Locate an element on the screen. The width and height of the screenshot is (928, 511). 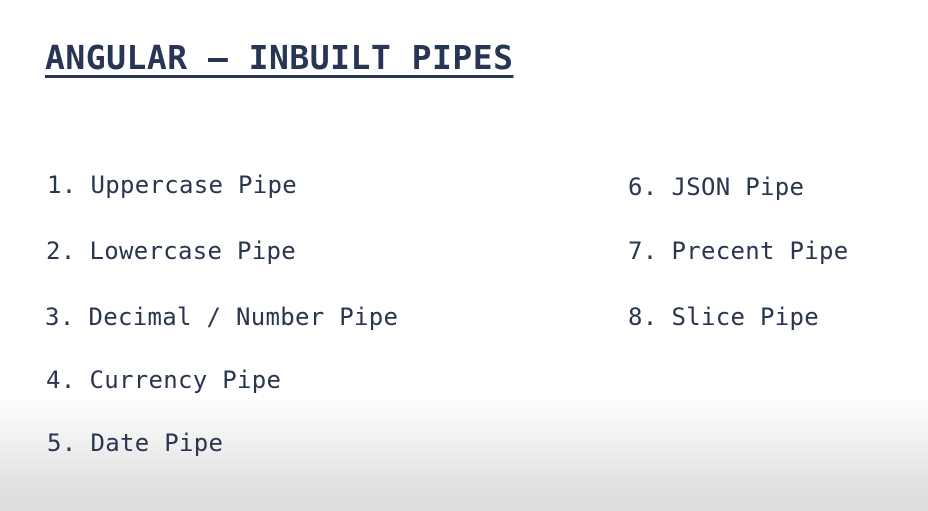
list-item-label: Currency Pipe is located at coordinates (185, 380).